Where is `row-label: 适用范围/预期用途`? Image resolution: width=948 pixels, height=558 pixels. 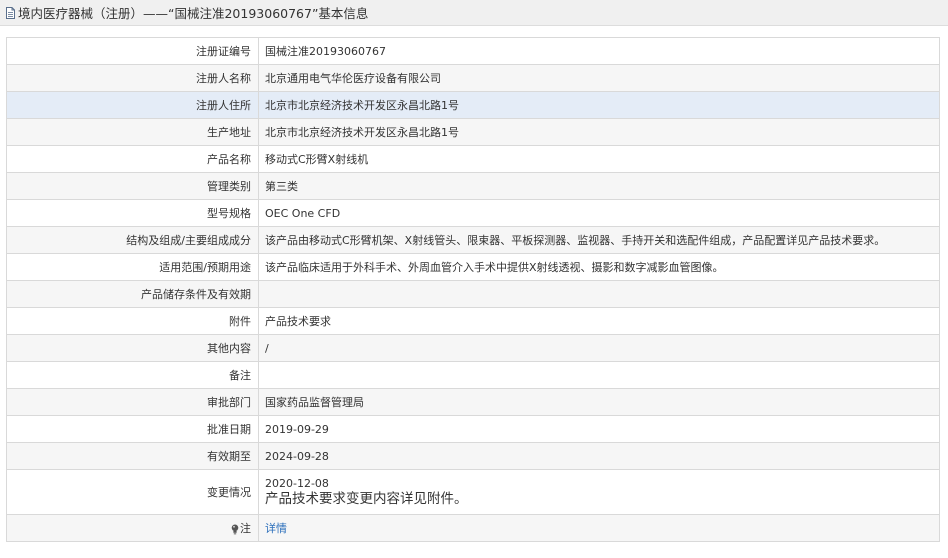 row-label: 适用范围/预期用途 is located at coordinates (132, 267).